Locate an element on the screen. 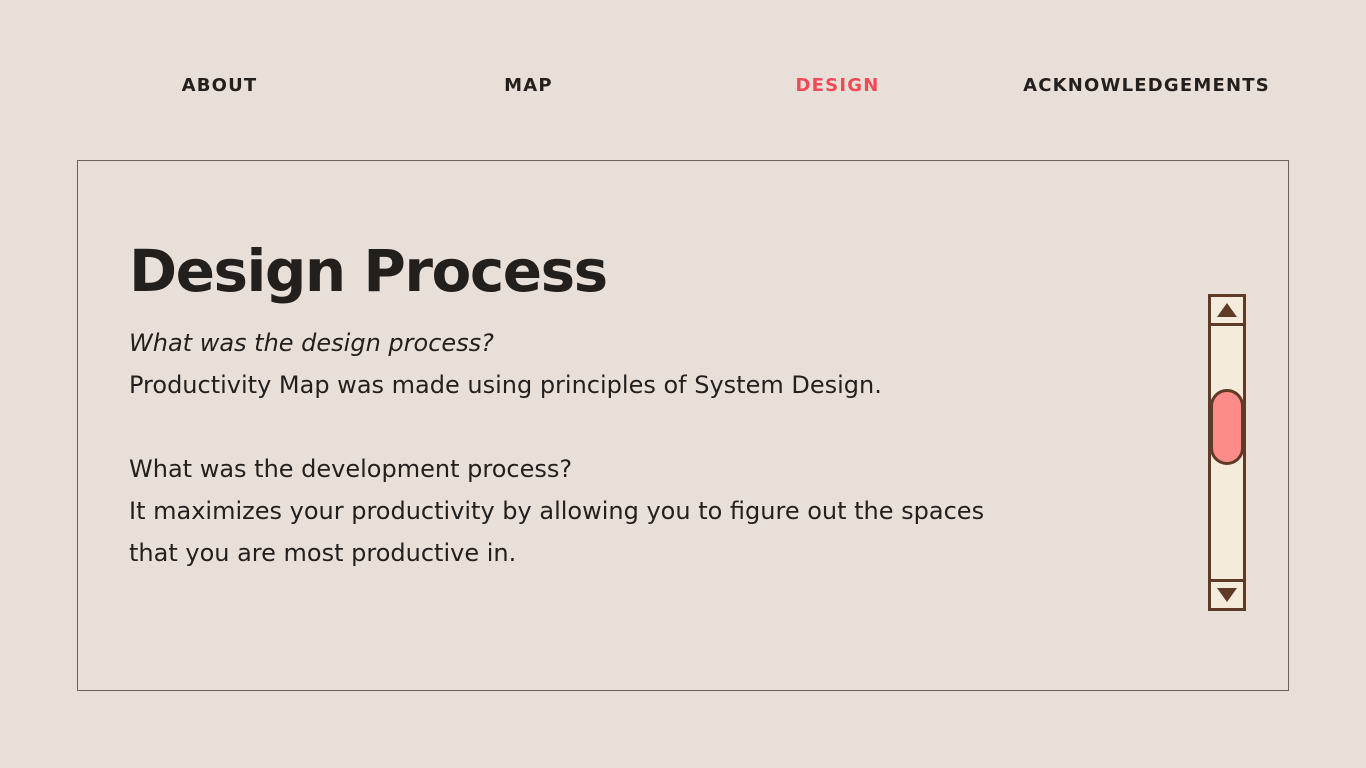 The image size is (1366, 768). page-title: Design Process is located at coordinates (368, 271).